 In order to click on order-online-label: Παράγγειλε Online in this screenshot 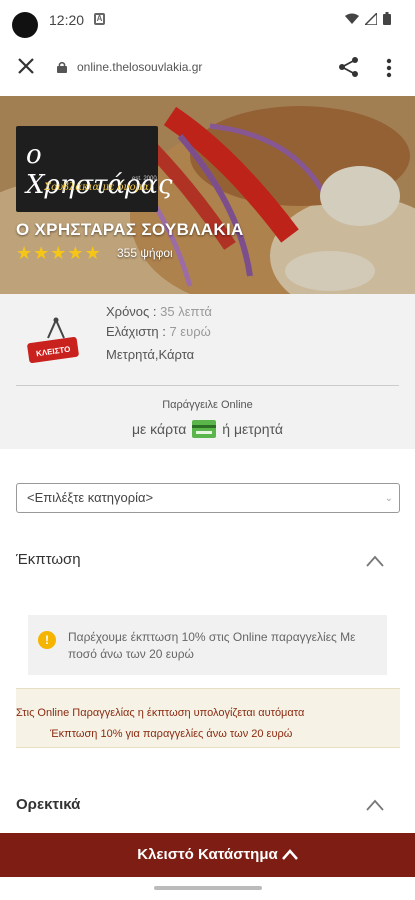, I will do `click(207, 405)`.